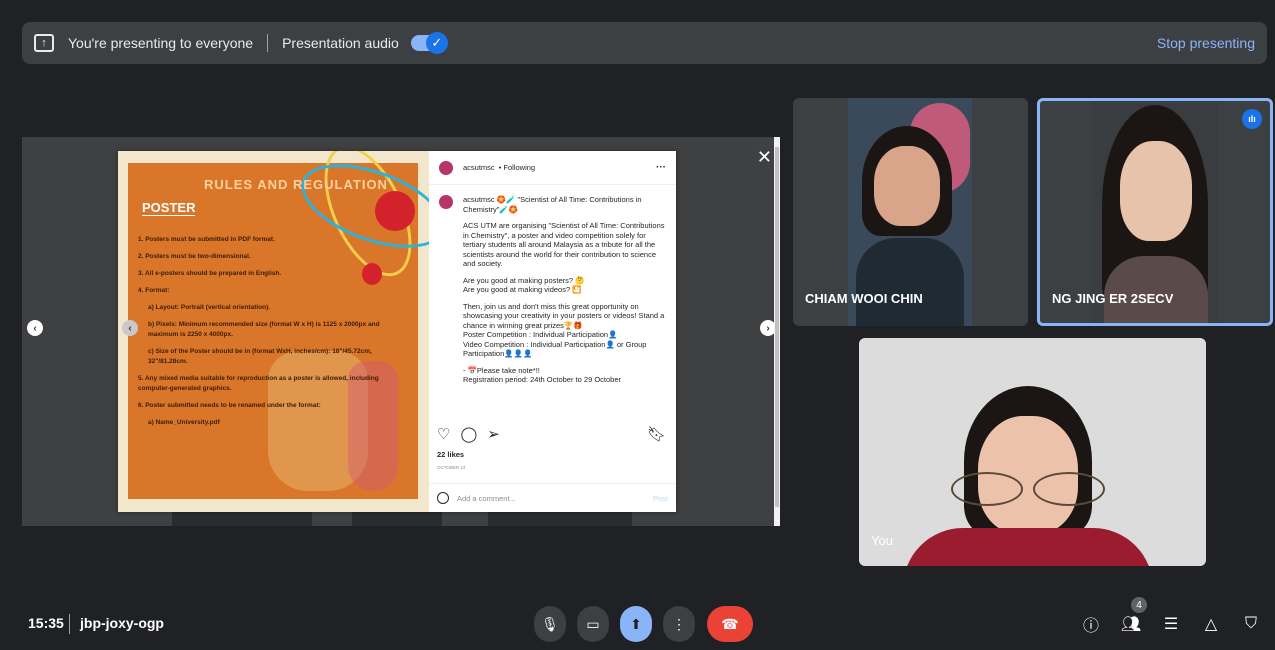 This screenshot has width=1275, height=650. I want to click on people-icon: 👥︎, so click(1131, 624).